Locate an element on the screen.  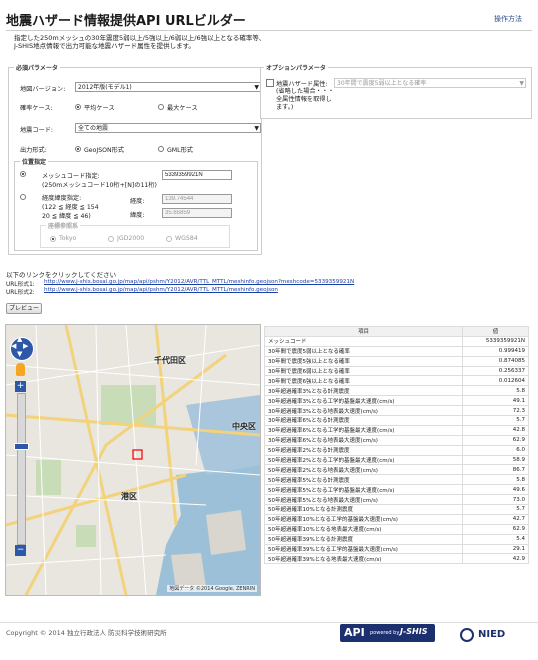
row-label: 30年超過確率3%となる計測震度 is located at coordinates (363, 391).